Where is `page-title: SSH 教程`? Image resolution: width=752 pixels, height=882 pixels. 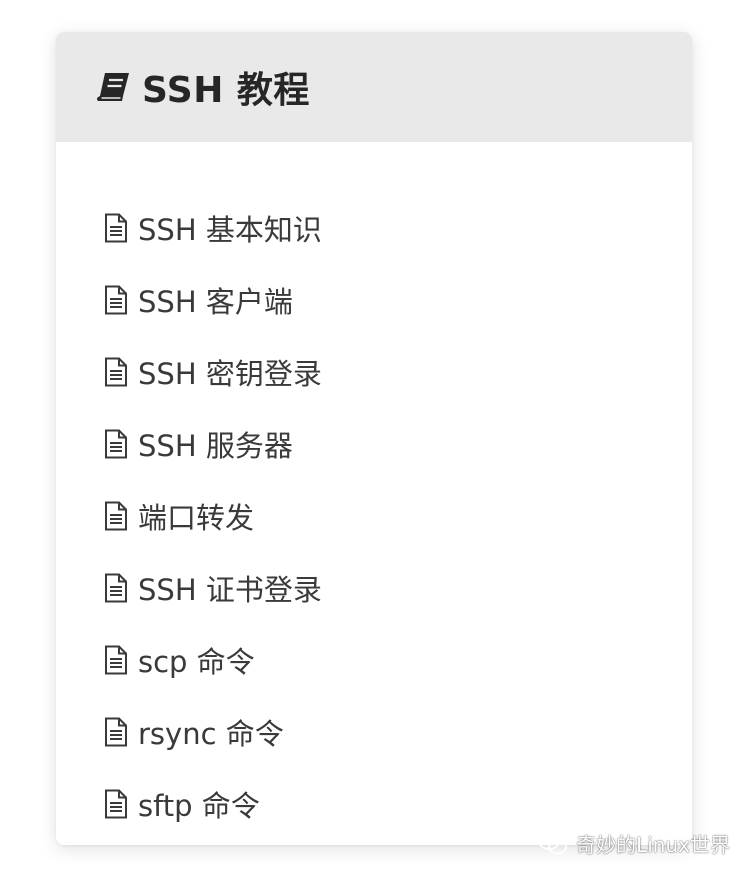 page-title: SSH 教程 is located at coordinates (226, 90).